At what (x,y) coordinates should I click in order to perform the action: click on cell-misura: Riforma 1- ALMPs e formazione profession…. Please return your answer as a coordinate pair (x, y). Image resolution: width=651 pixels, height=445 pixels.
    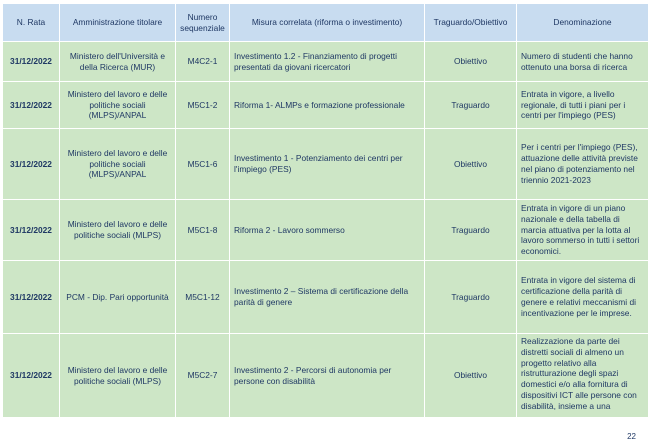
    Looking at the image, I should click on (327, 105).